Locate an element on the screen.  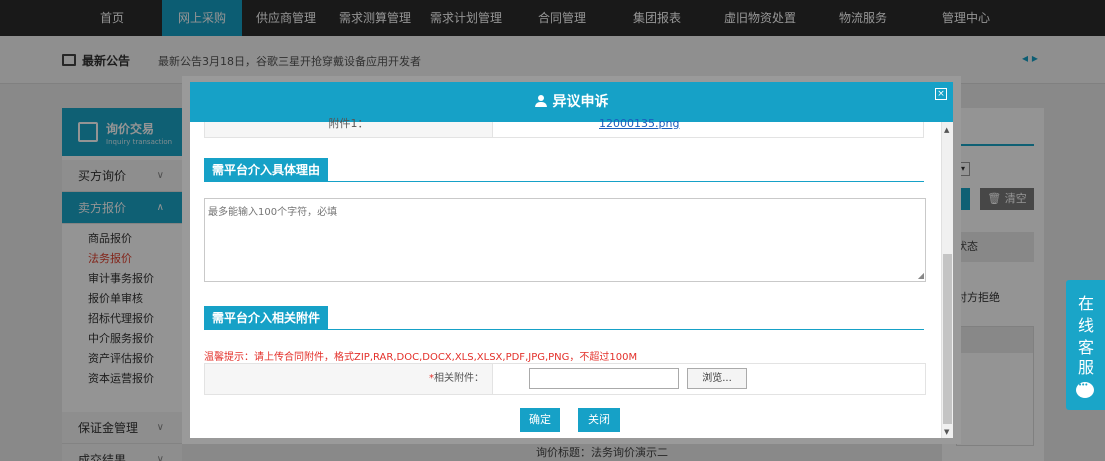
file-path-input is located at coordinates (604, 378).